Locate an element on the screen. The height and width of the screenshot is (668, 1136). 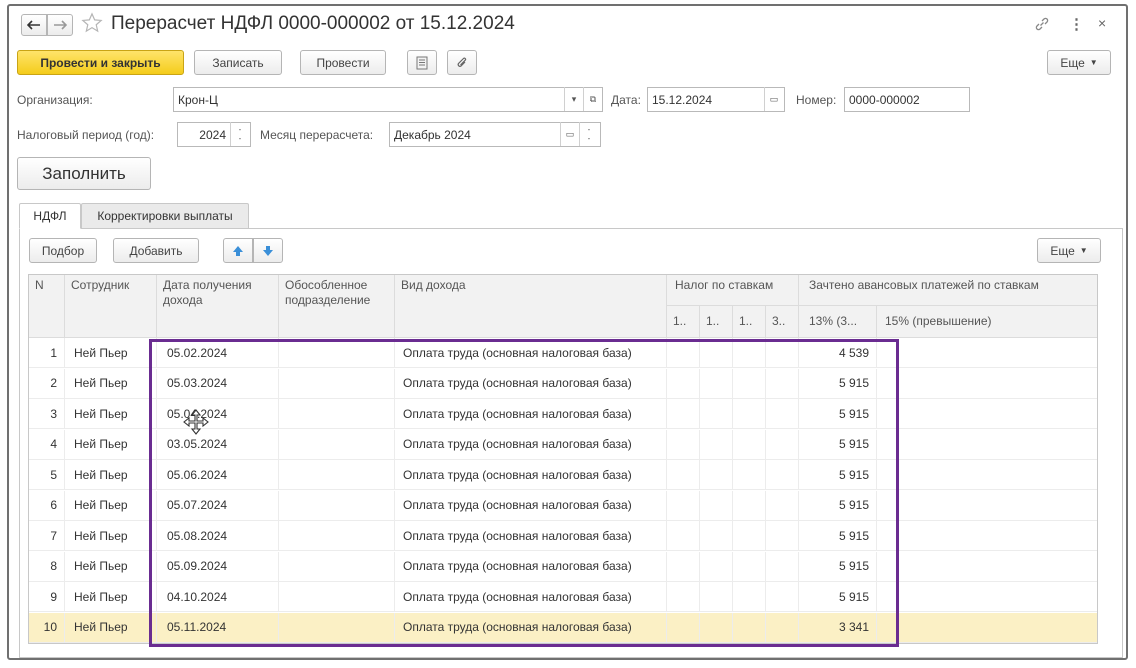
cell-n: 7 is located at coordinates (47, 535).